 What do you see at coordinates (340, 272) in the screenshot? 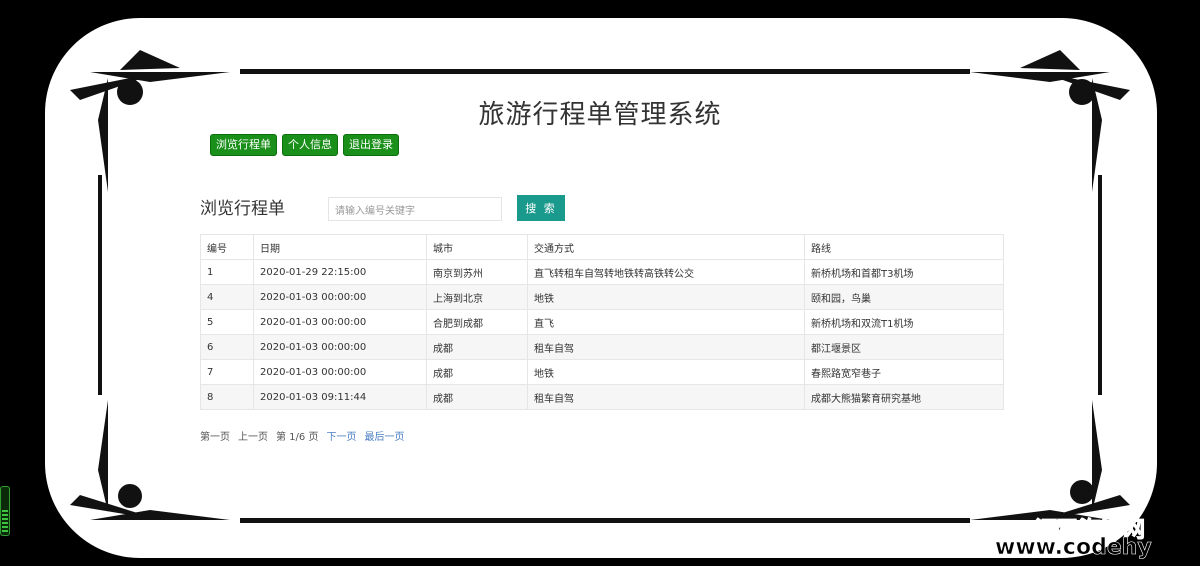
I see `cell-date: 2020-01-29 22:15:00` at bounding box center [340, 272].